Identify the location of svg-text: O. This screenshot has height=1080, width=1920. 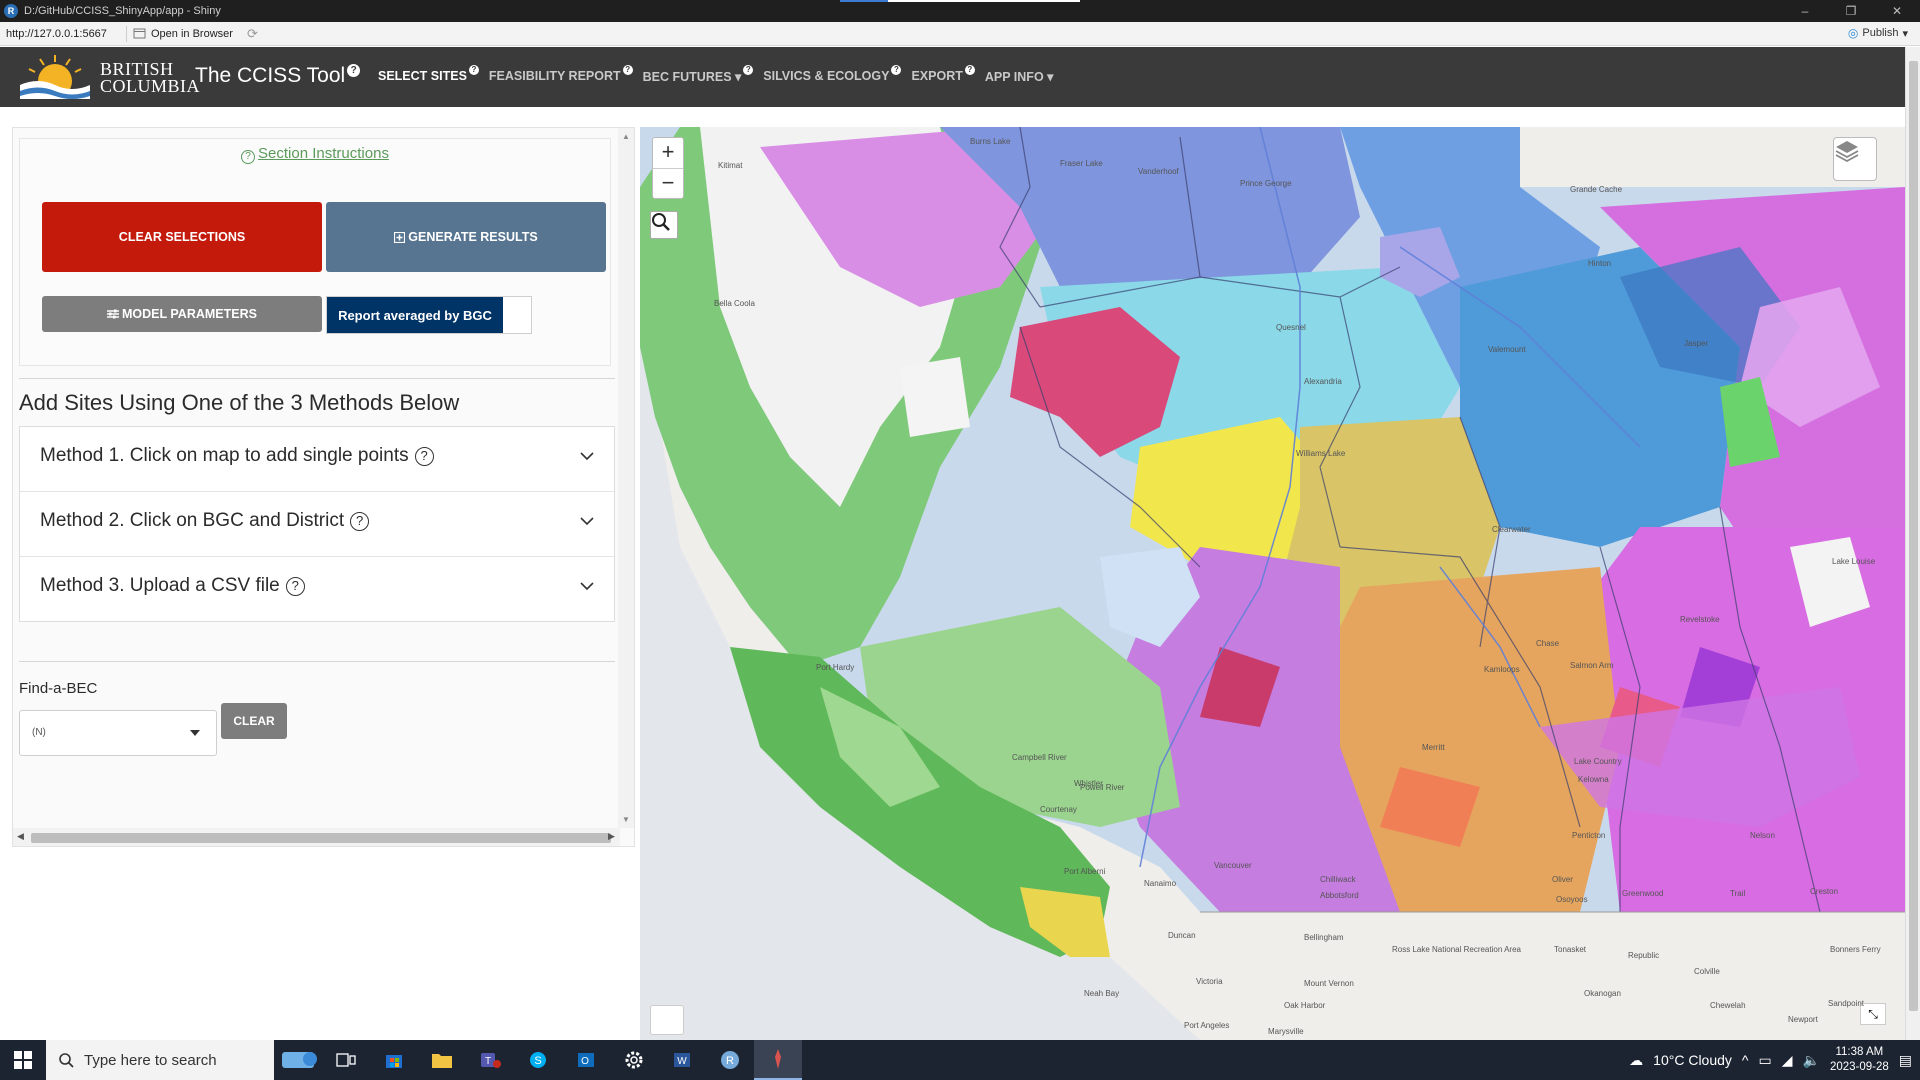
(585, 1061).